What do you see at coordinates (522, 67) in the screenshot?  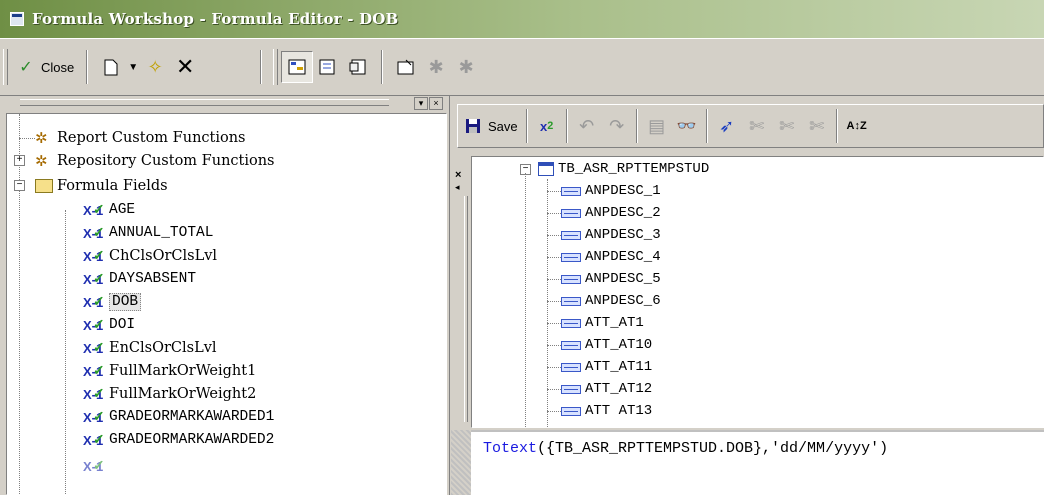 I see `main-toolbar: ✓ Close ▼ ✧ ✕ ✱ ✱` at bounding box center [522, 67].